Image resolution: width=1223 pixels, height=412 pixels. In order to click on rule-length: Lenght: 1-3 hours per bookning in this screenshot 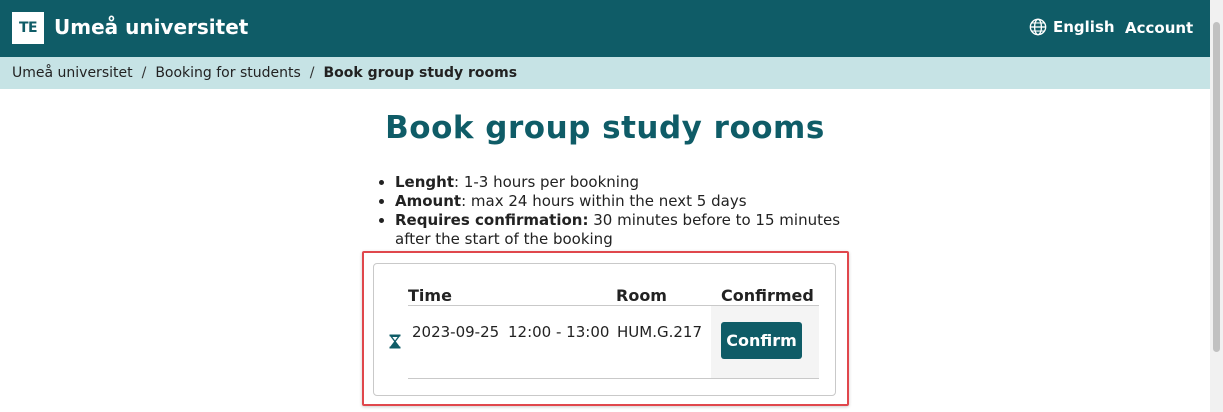, I will do `click(621, 182)`.